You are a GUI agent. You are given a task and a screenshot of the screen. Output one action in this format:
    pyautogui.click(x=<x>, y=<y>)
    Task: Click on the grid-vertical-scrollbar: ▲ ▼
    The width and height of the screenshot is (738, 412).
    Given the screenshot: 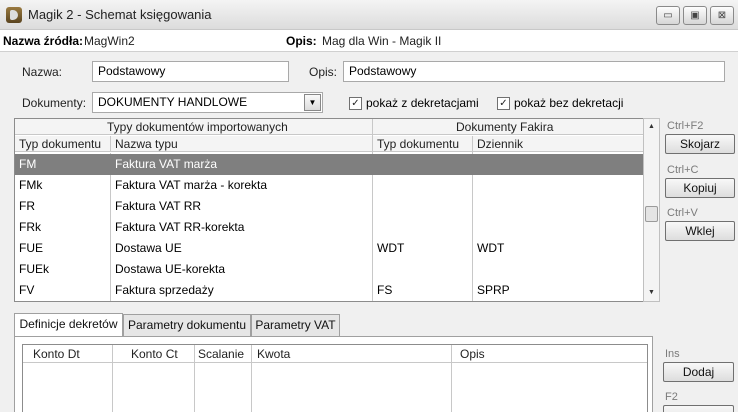 What is the action you would take?
    pyautogui.click(x=651, y=210)
    